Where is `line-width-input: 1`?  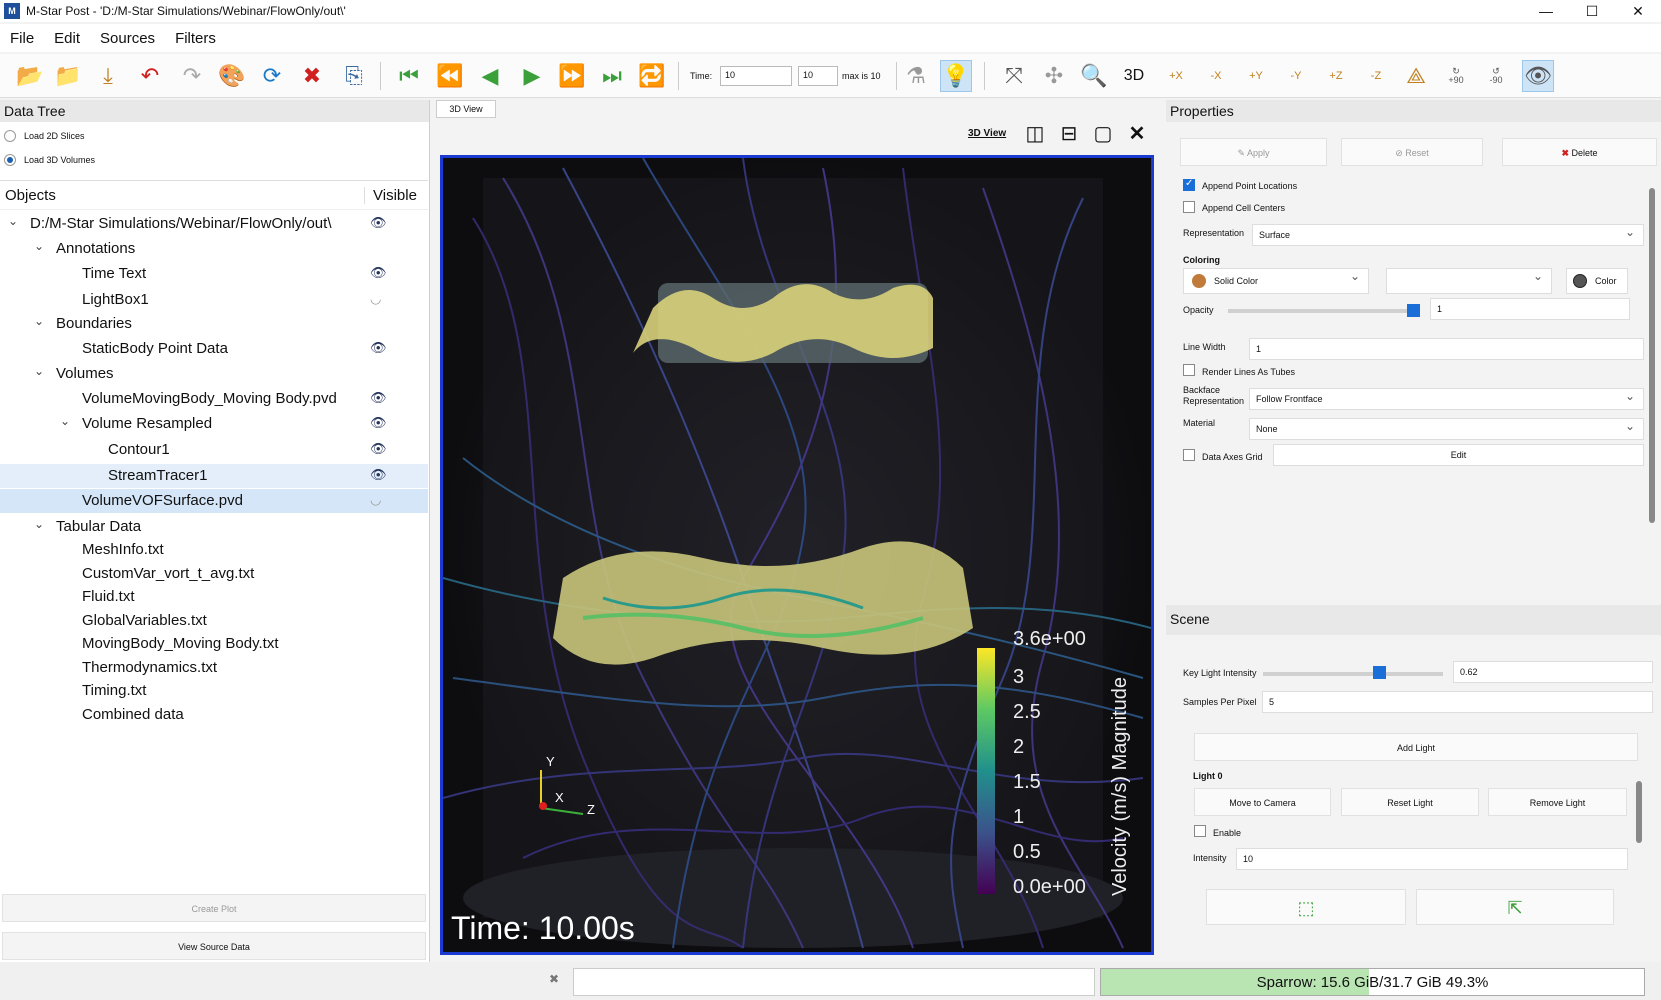 line-width-input: 1 is located at coordinates (1446, 349).